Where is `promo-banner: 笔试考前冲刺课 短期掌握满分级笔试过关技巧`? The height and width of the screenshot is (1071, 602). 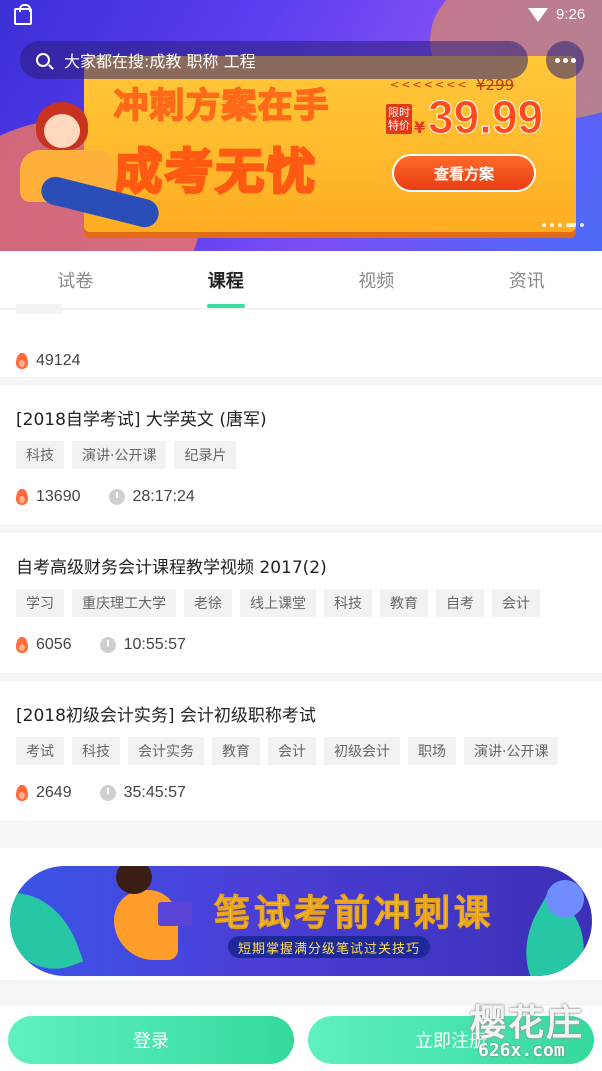
promo-banner: 笔试考前冲刺课 短期掌握满分级笔试过关技巧 is located at coordinates (301, 921).